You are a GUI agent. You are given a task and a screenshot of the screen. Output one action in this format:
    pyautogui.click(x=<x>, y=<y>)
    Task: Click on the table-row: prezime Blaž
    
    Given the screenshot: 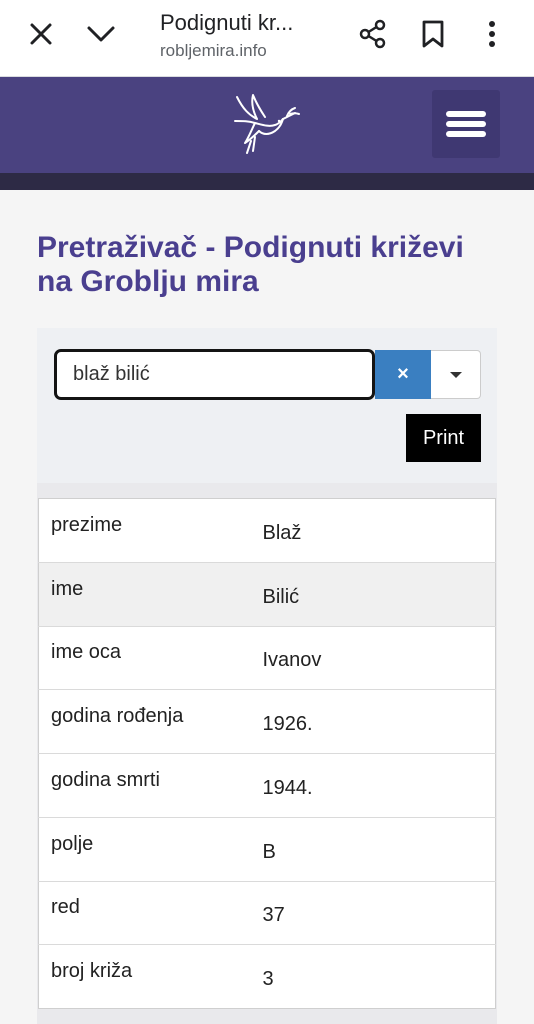 What is the action you would take?
    pyautogui.click(x=267, y=531)
    